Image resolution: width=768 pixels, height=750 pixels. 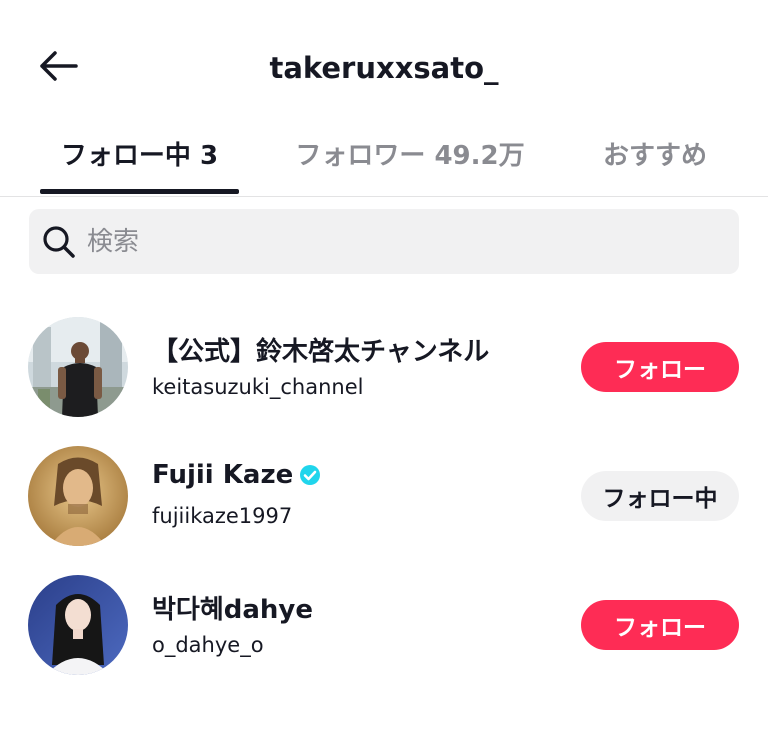 I want to click on user-display-name: 【公式】鈴木啓太チャンネル, so click(x=320, y=349).